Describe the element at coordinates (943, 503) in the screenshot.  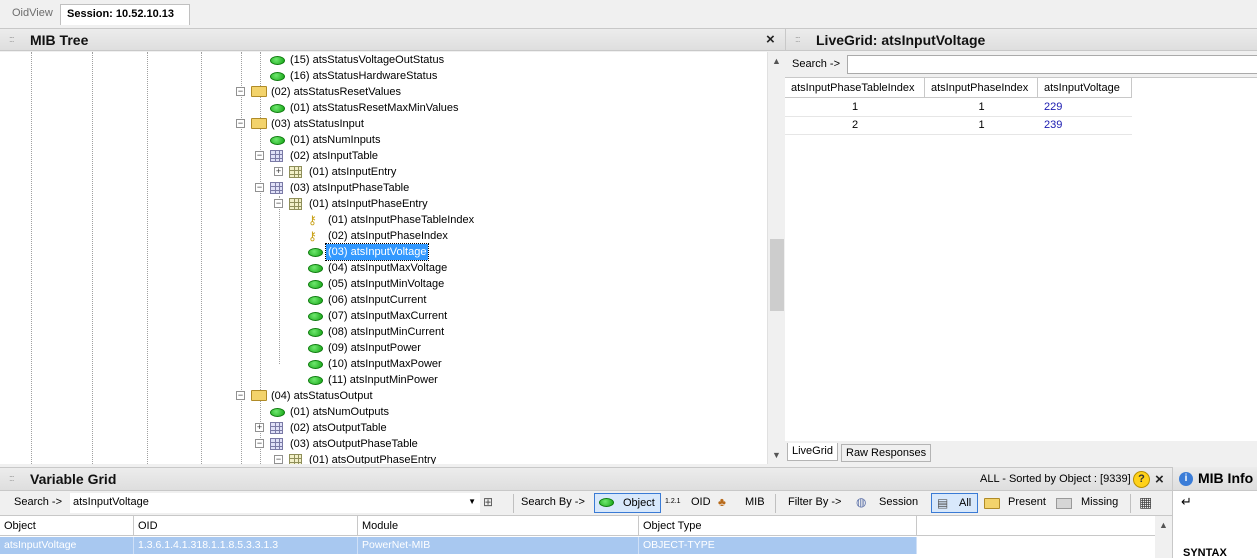
I see `database-icon: ▤` at that location.